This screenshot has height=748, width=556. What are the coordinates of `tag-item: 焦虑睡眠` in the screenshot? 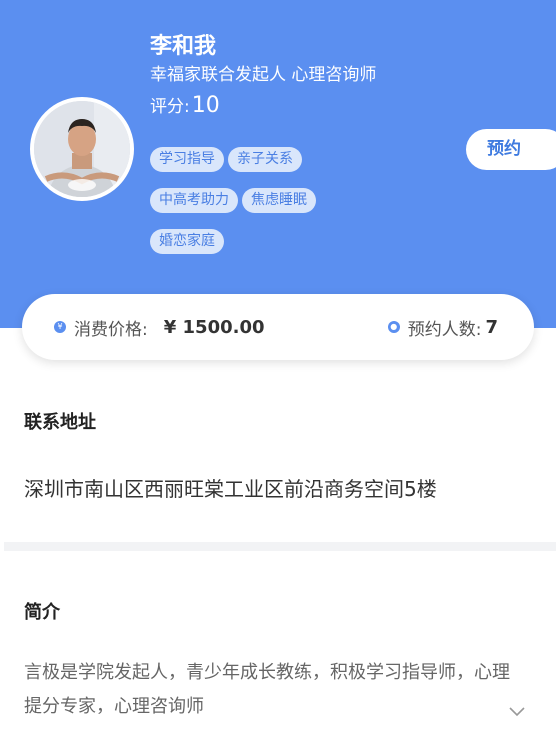 It's located at (279, 200).